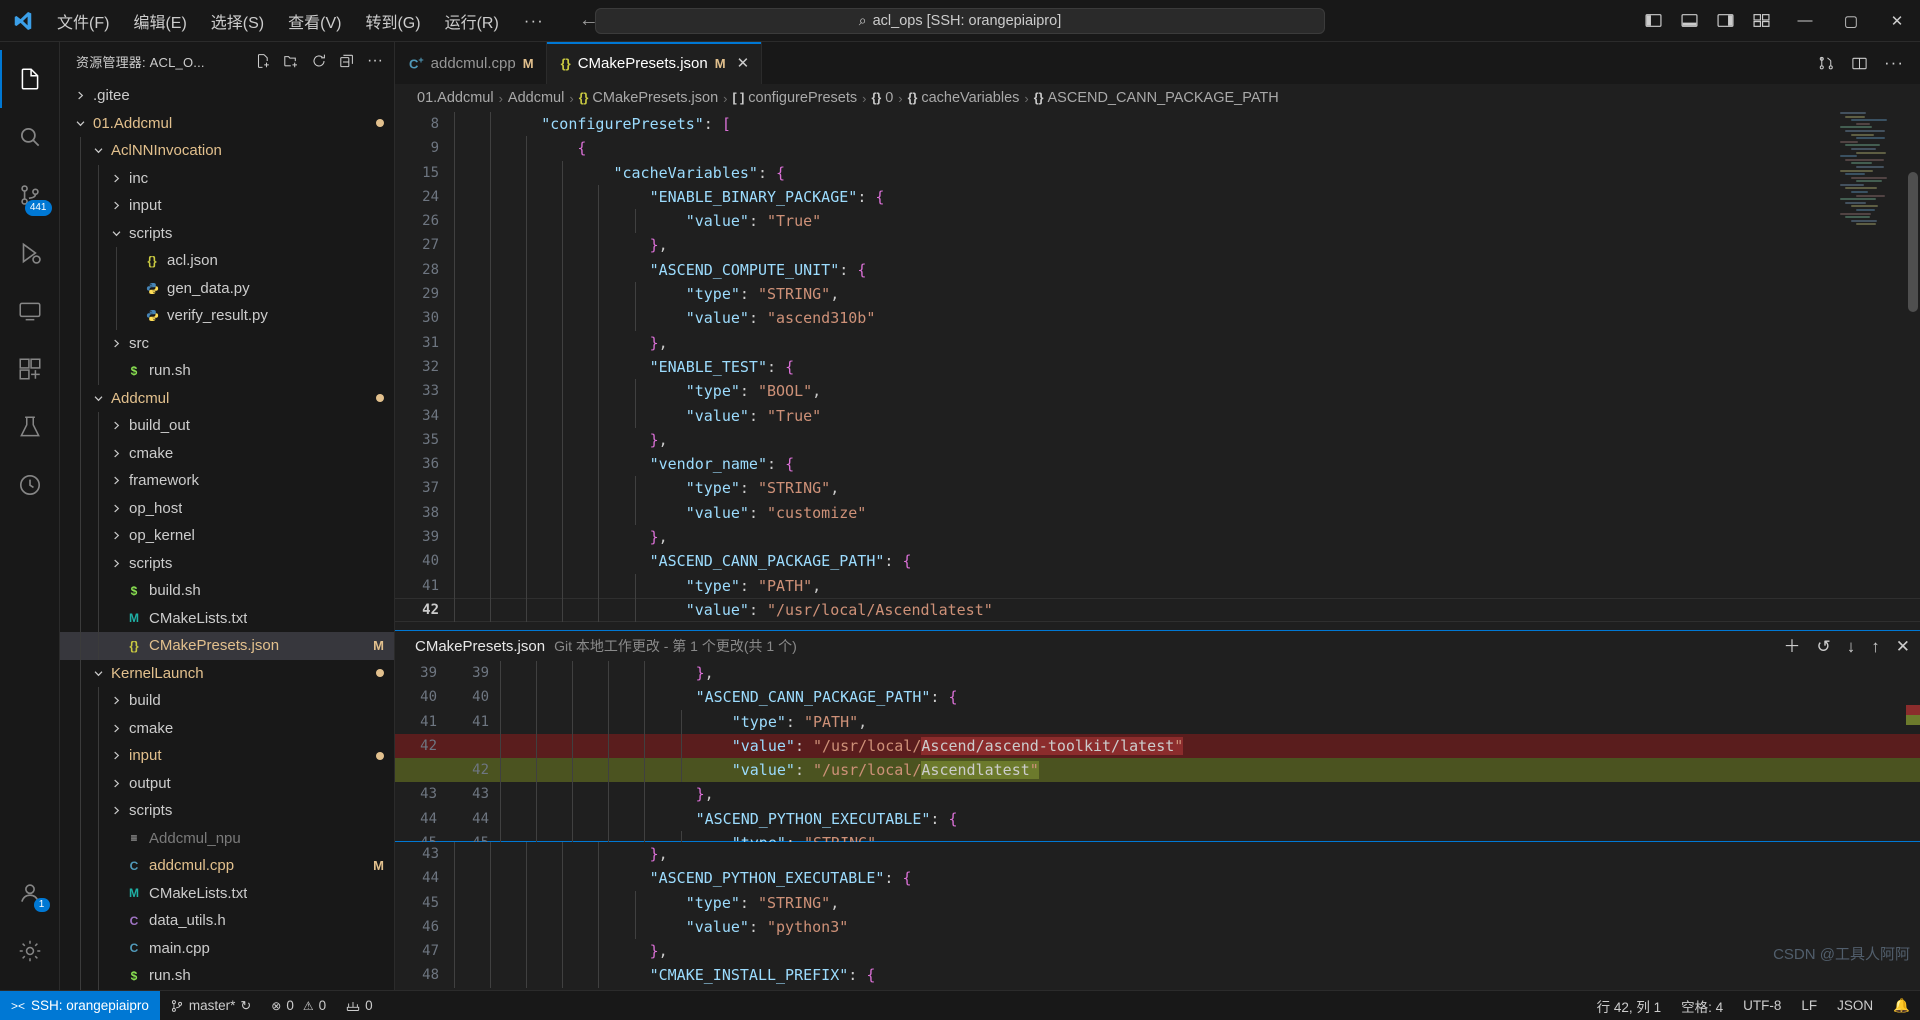 This screenshot has width=1920, height=1020. What do you see at coordinates (210, 1005) in the screenshot?
I see `status-branch: master* ↻` at bounding box center [210, 1005].